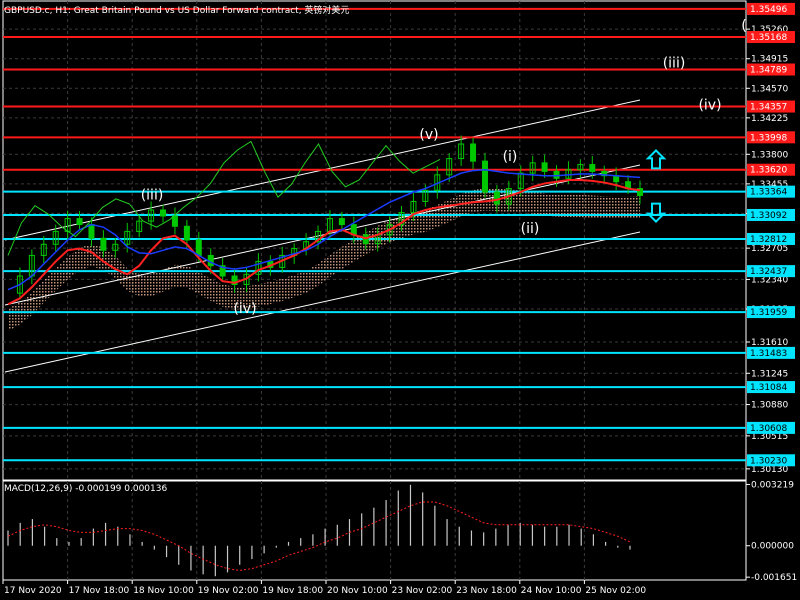 The height and width of the screenshot is (600, 800). What do you see at coordinates (768, 108) in the screenshot?
I see `red-level-label: 1.34357` at bounding box center [768, 108].